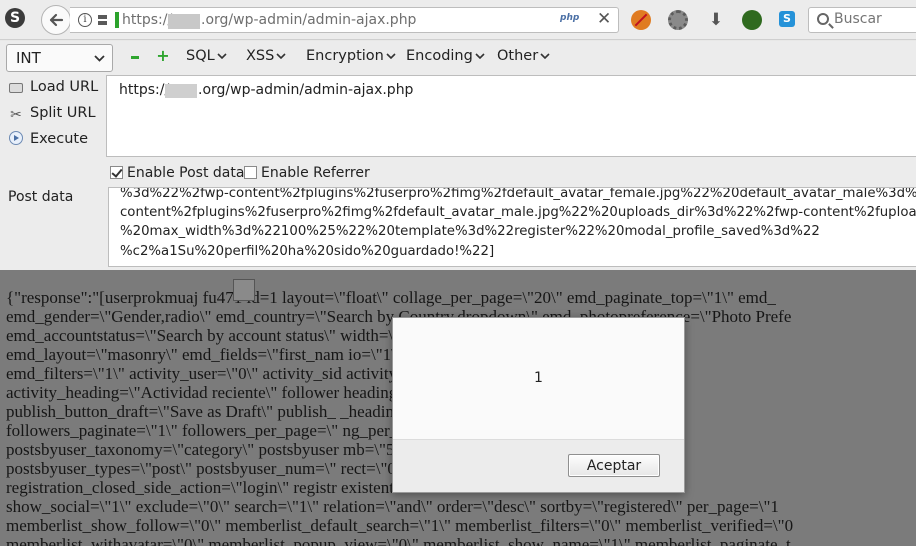 This screenshot has height=546, width=916. I want to click on search-icon, so click(823, 19).